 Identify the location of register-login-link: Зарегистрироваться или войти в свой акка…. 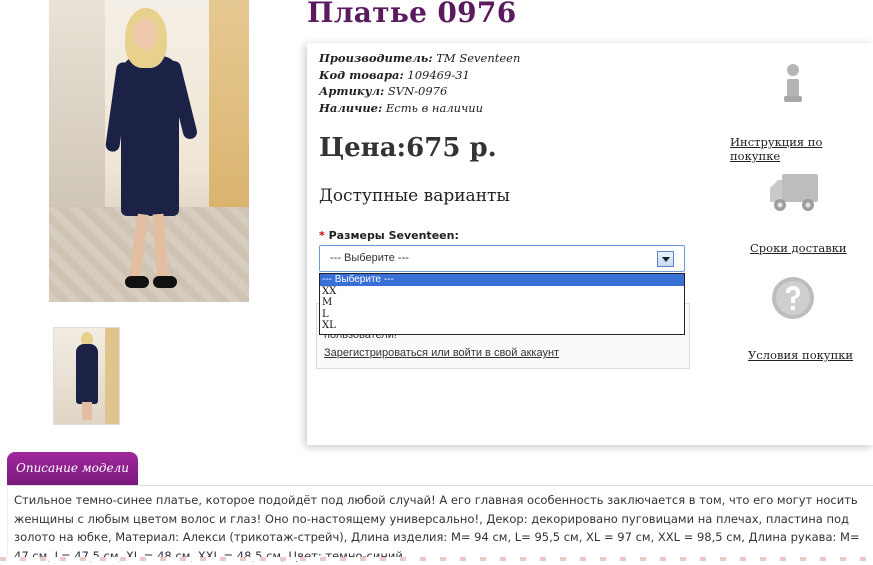
(441, 353).